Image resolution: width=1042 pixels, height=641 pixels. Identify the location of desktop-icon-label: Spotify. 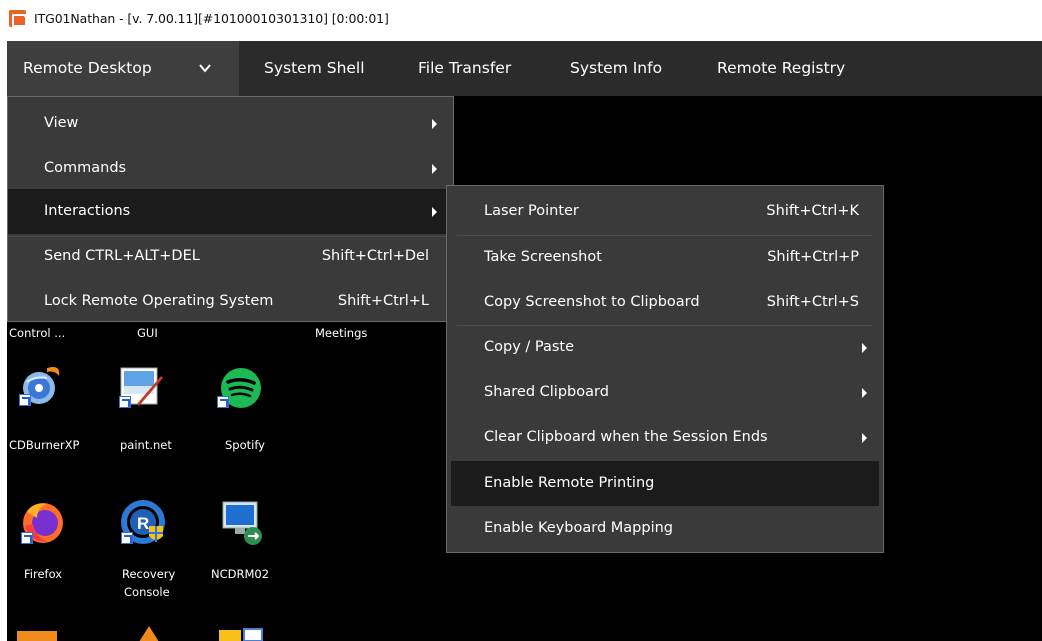
(245, 445).